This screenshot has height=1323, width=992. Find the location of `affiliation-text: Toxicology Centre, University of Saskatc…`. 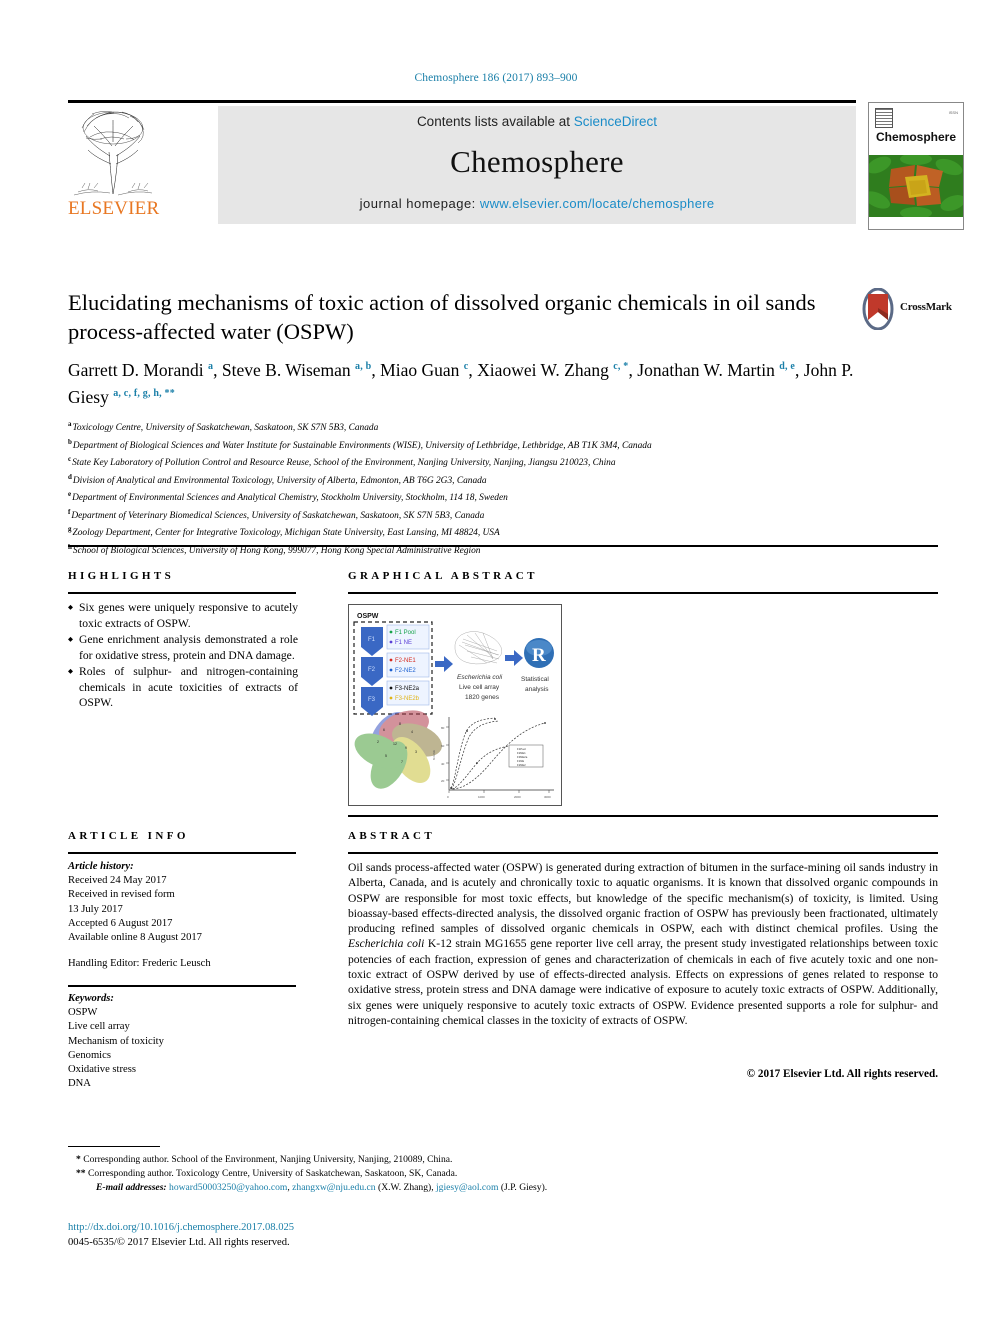

affiliation-text: Toxicology Centre, University of Saskatc… is located at coordinates (225, 428).